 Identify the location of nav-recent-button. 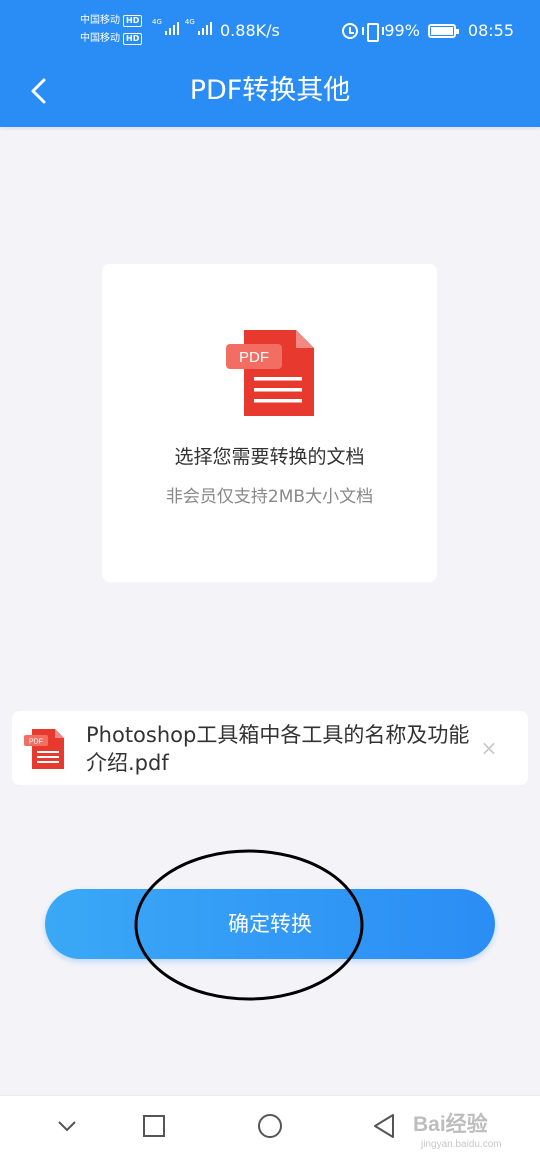
(154, 1126).